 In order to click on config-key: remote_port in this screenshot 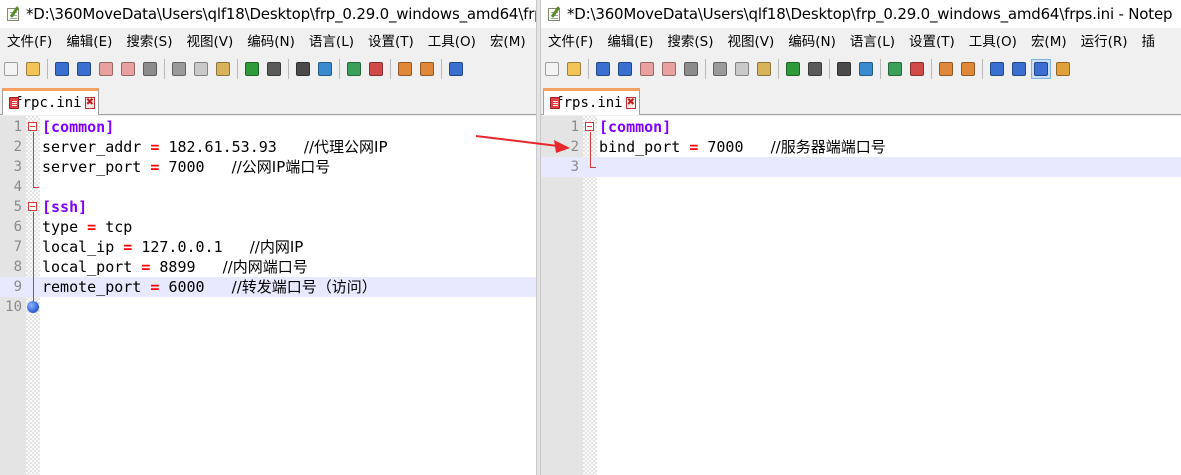, I will do `click(92, 287)`.